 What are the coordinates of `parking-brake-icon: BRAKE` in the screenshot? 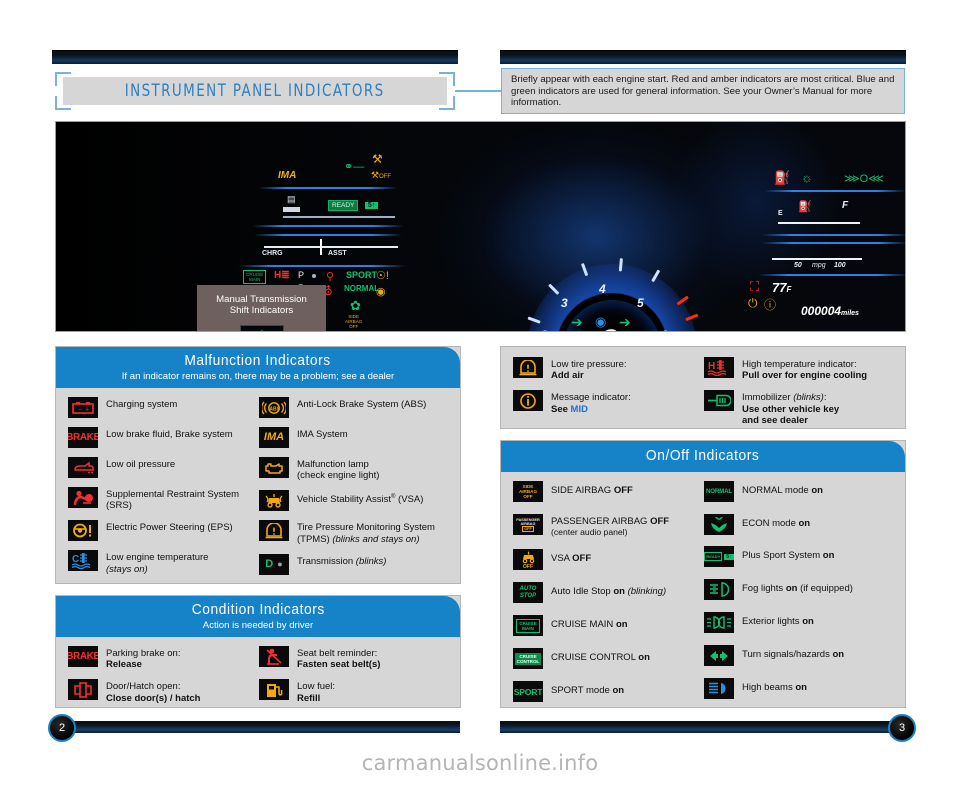 It's located at (83, 656).